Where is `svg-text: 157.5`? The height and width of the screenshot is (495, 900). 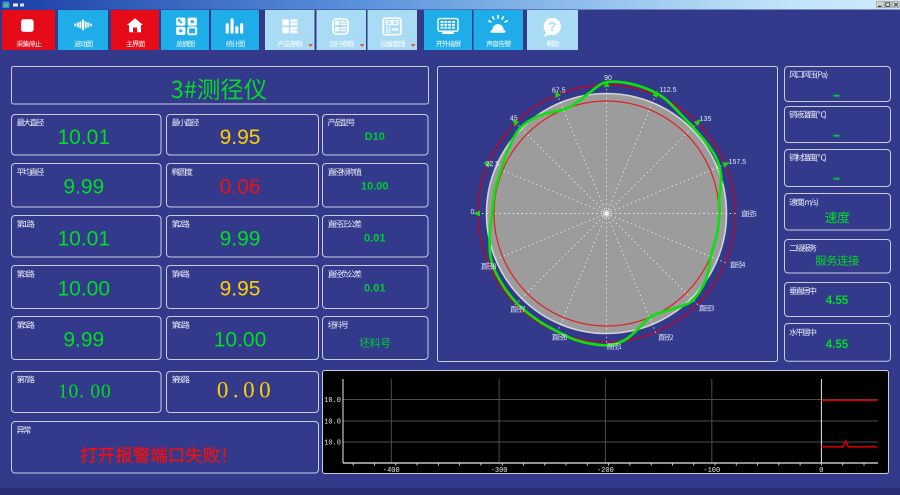
svg-text: 157.5 is located at coordinates (738, 162).